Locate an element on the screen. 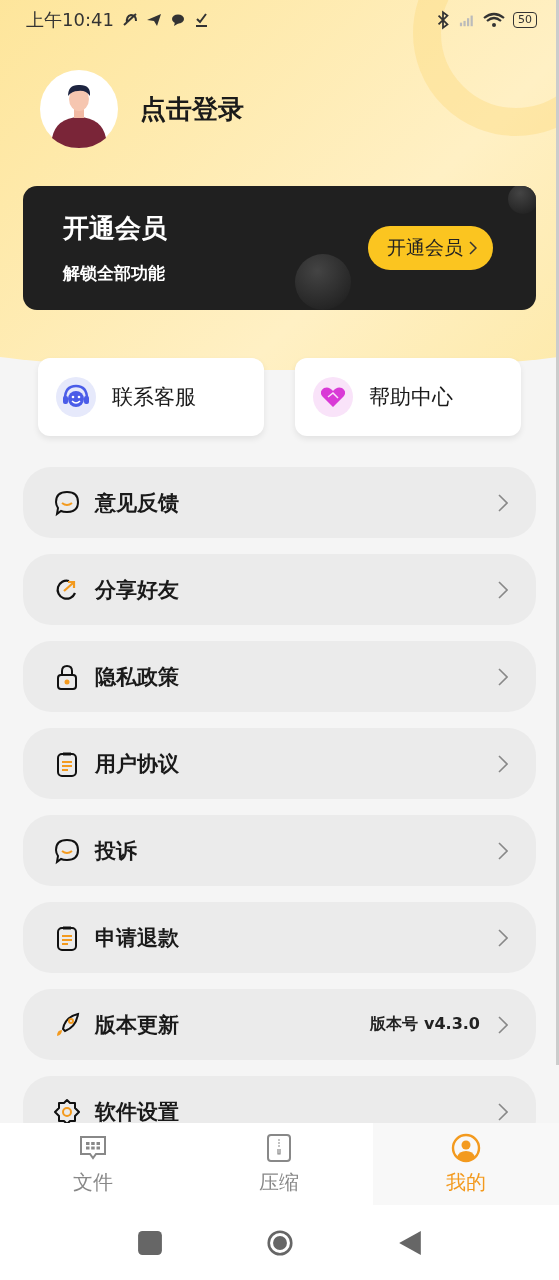 This screenshot has height=1280, width=559. menu-row: 软件设置 is located at coordinates (279, 1099).